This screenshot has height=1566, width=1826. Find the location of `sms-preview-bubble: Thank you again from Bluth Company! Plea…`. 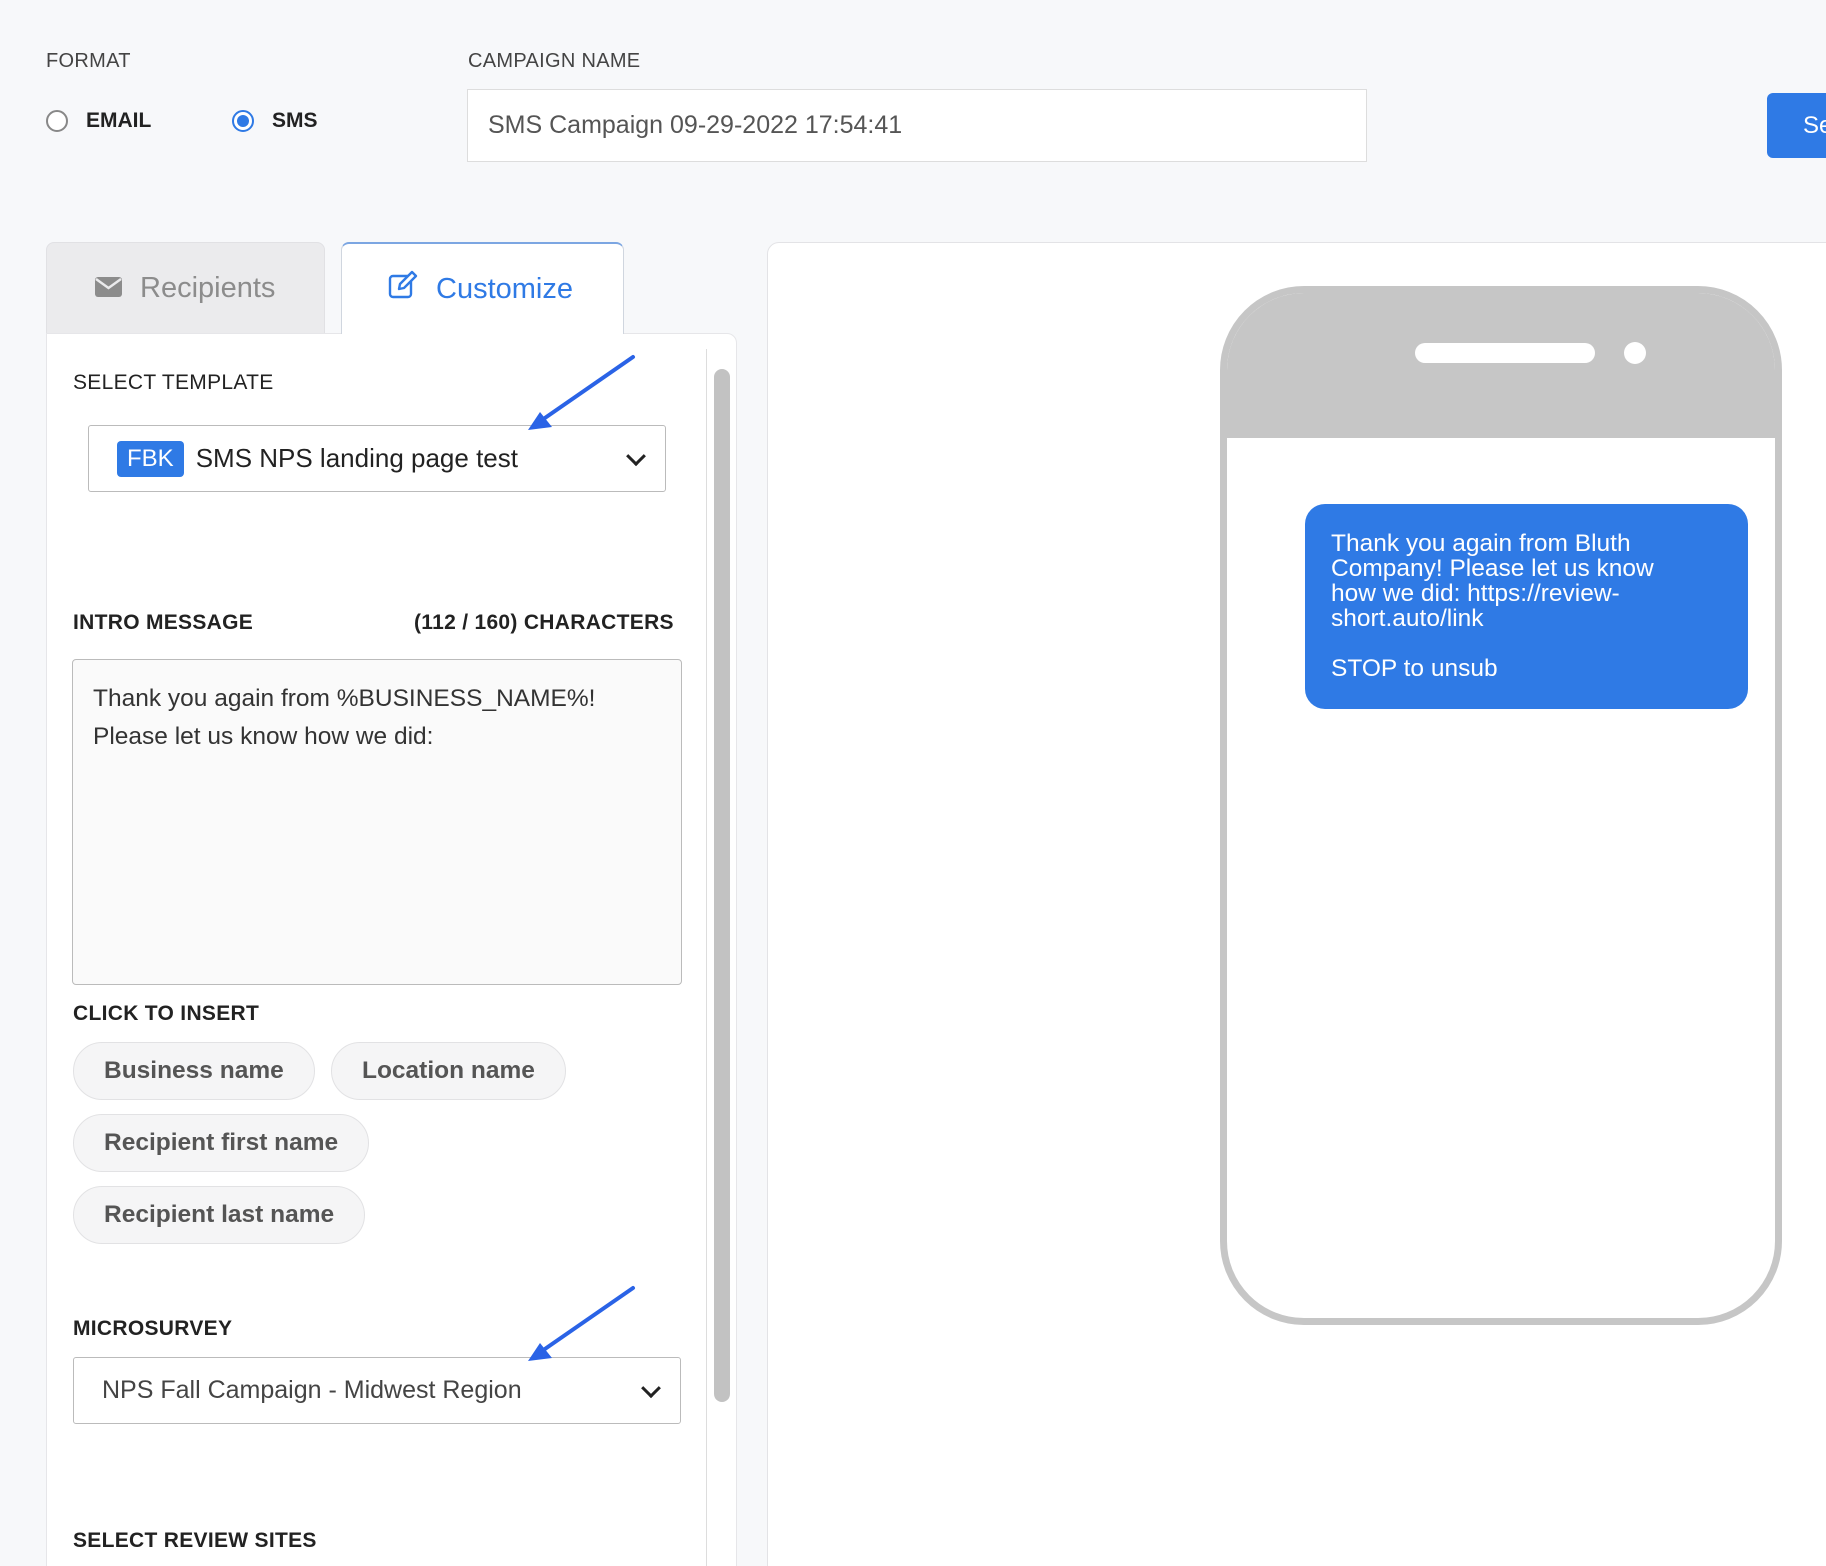

sms-preview-bubble: Thank you again from Bluth Company! Plea… is located at coordinates (1526, 606).